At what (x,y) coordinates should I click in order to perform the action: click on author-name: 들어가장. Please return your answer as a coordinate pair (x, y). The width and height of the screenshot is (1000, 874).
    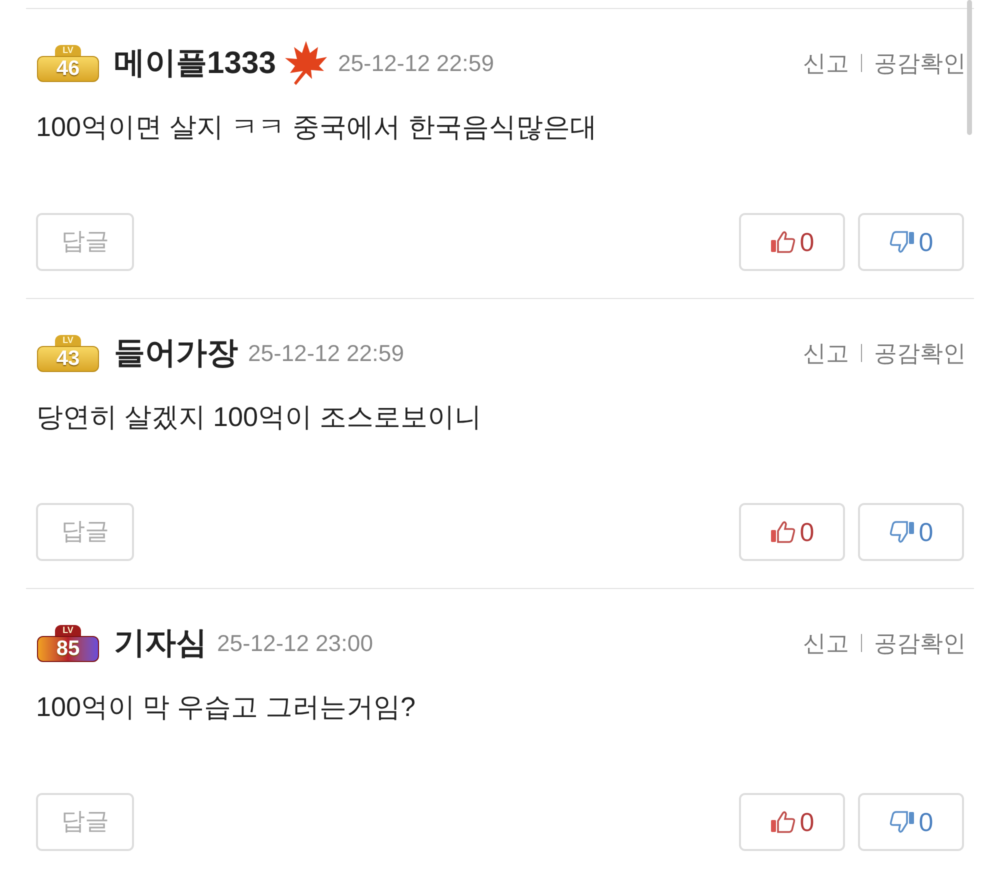
    Looking at the image, I should click on (176, 353).